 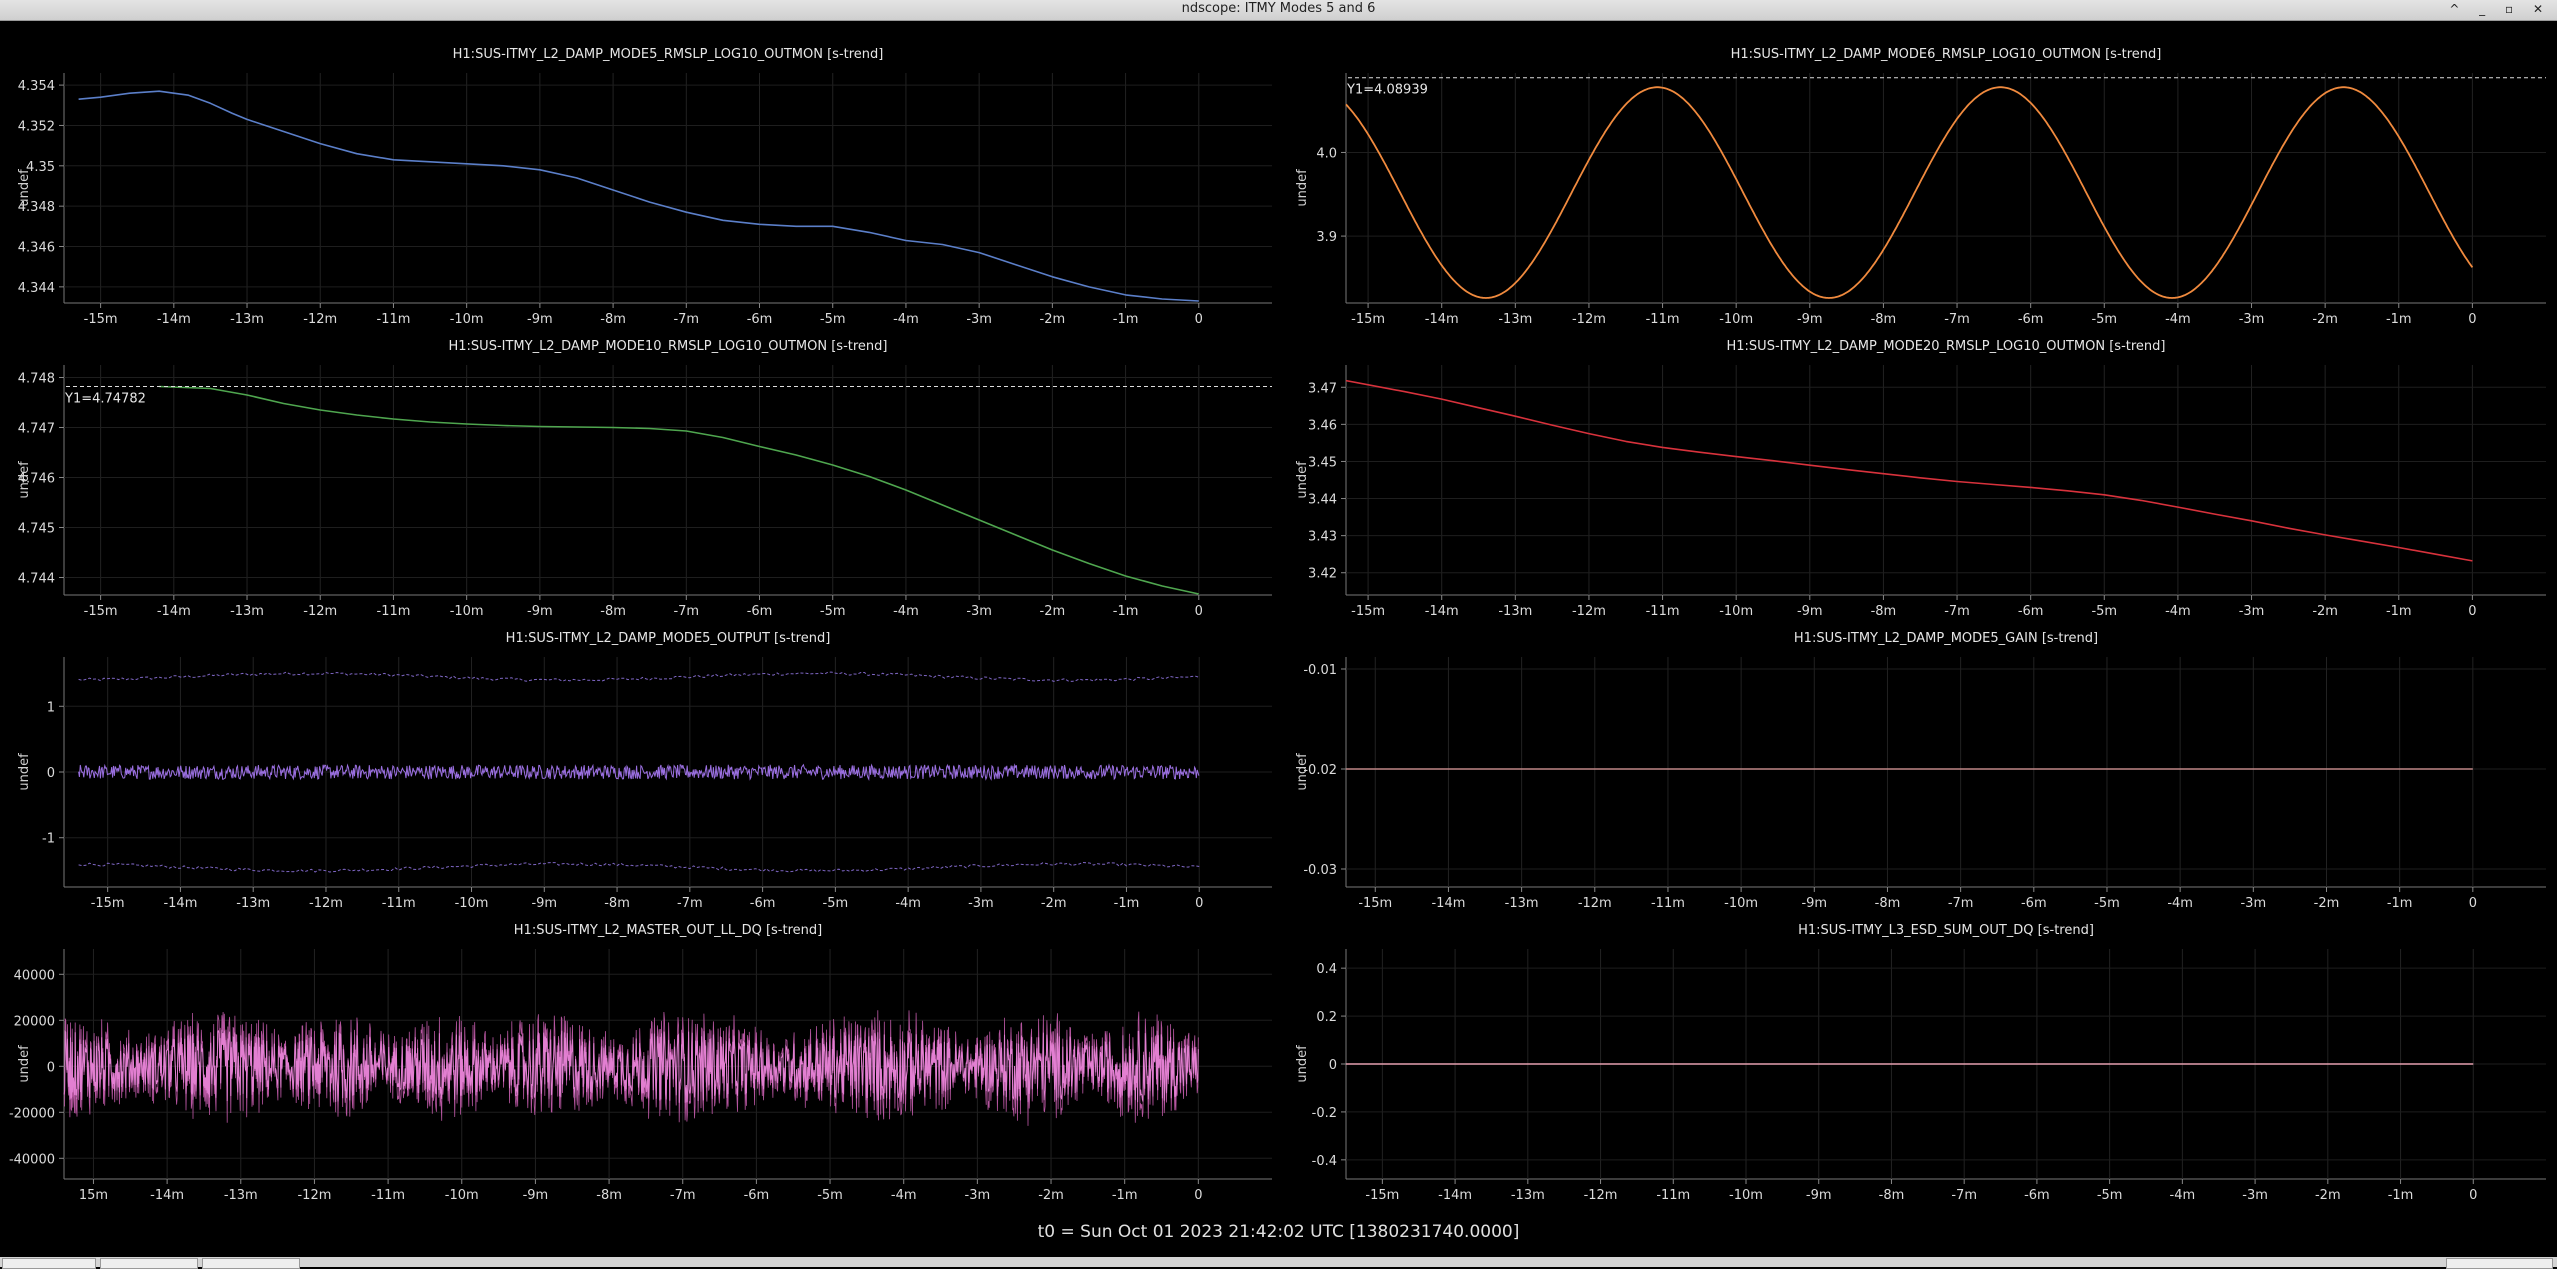 What do you see at coordinates (36, 248) in the screenshot?
I see `y-tick-label: 4.346` at bounding box center [36, 248].